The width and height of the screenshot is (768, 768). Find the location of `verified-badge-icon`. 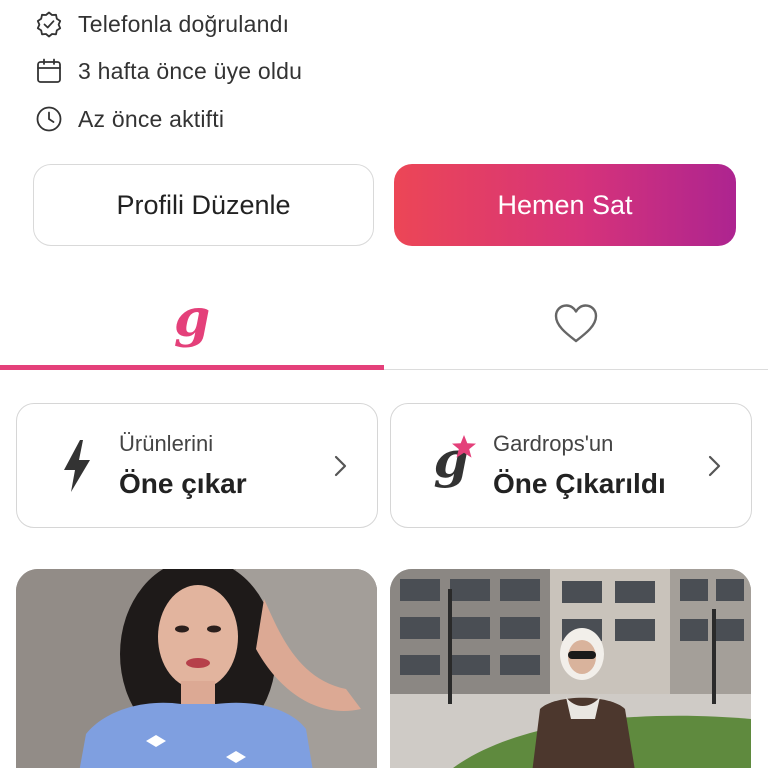

verified-badge-icon is located at coordinates (49, 24).